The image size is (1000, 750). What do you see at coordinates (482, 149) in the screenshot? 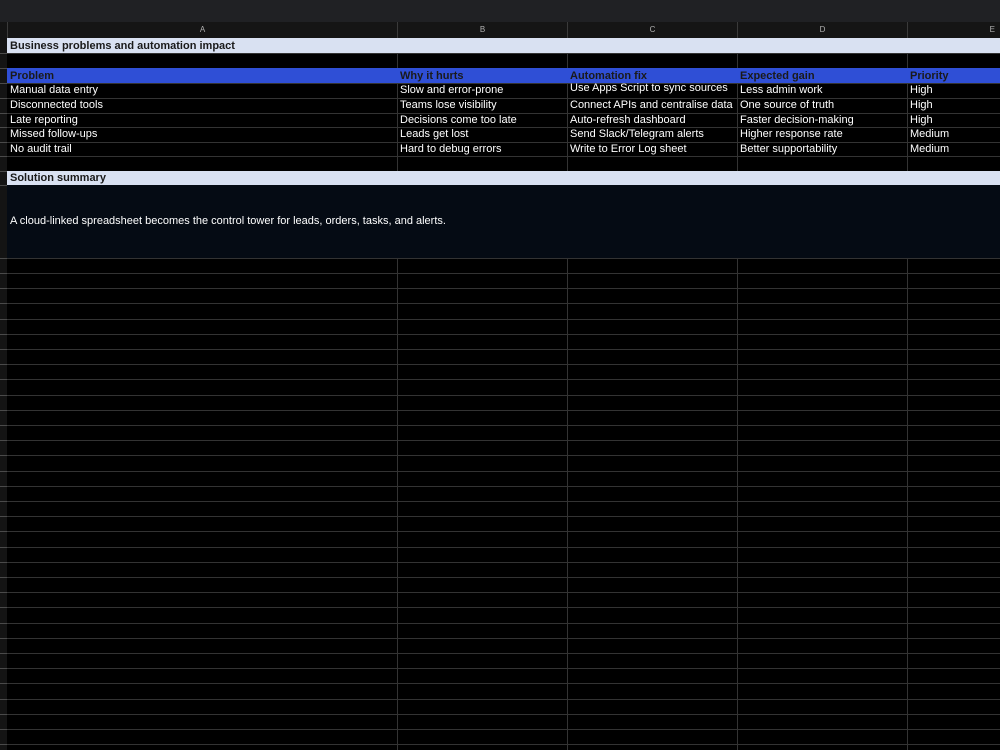
I see `table-cell: Hard to debug errors` at bounding box center [482, 149].